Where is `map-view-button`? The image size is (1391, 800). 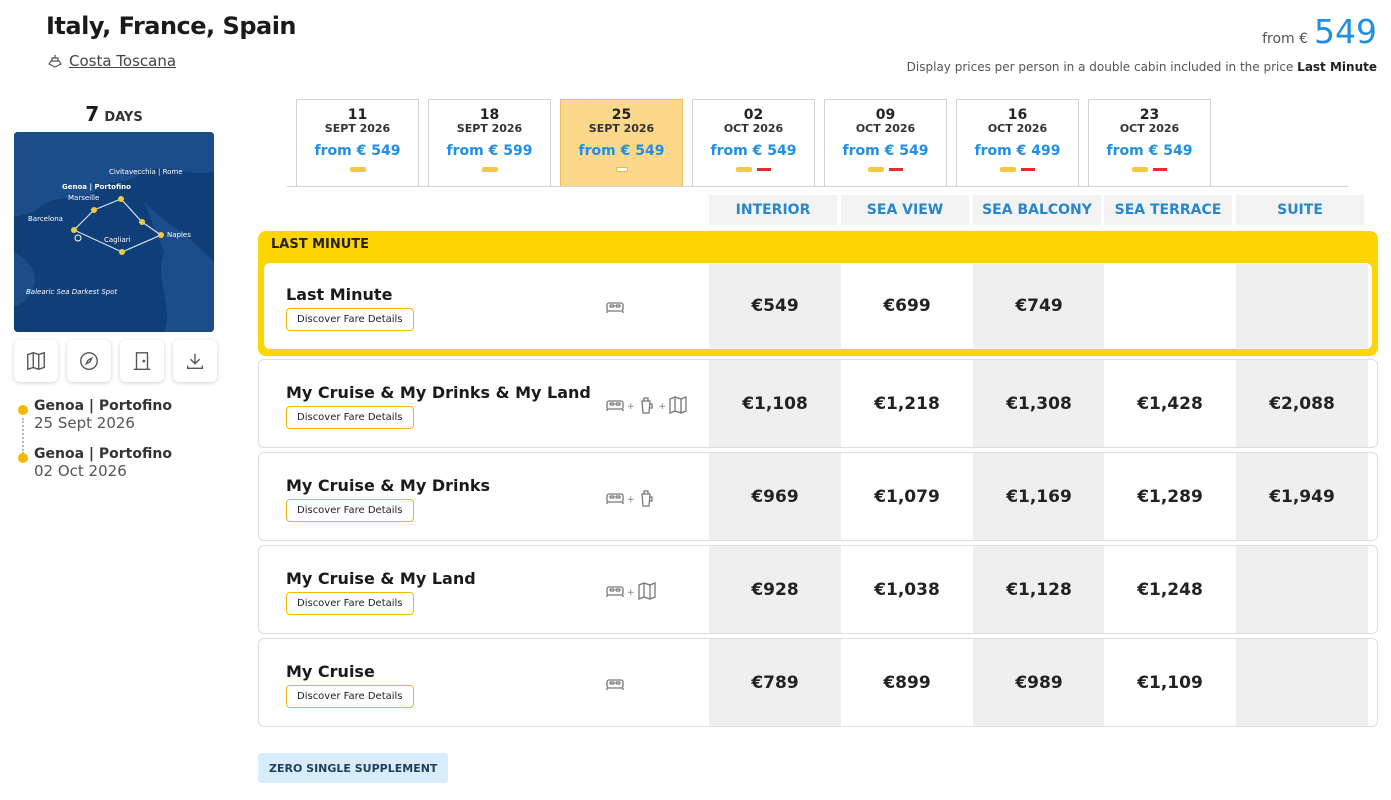
map-view-button is located at coordinates (36, 361).